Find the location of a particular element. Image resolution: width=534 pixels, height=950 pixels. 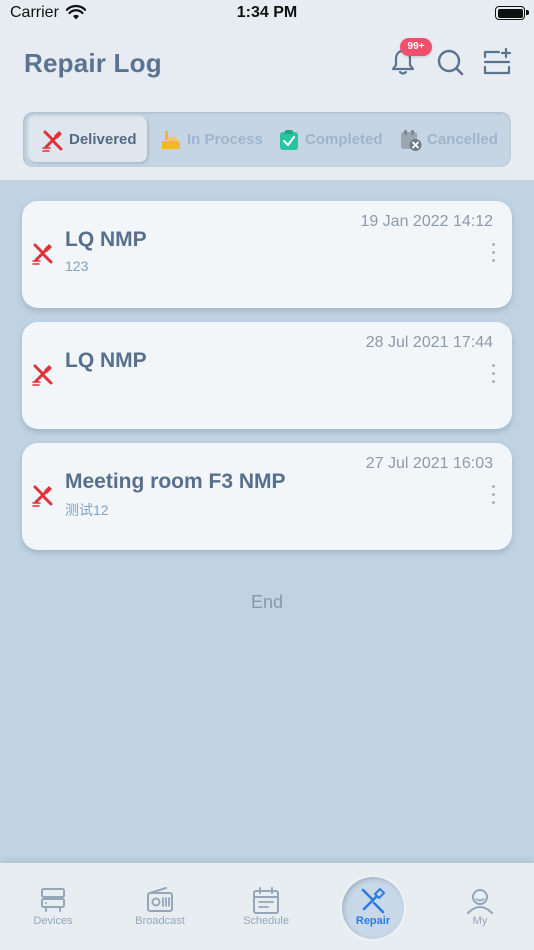

search-icon is located at coordinates (450, 62).